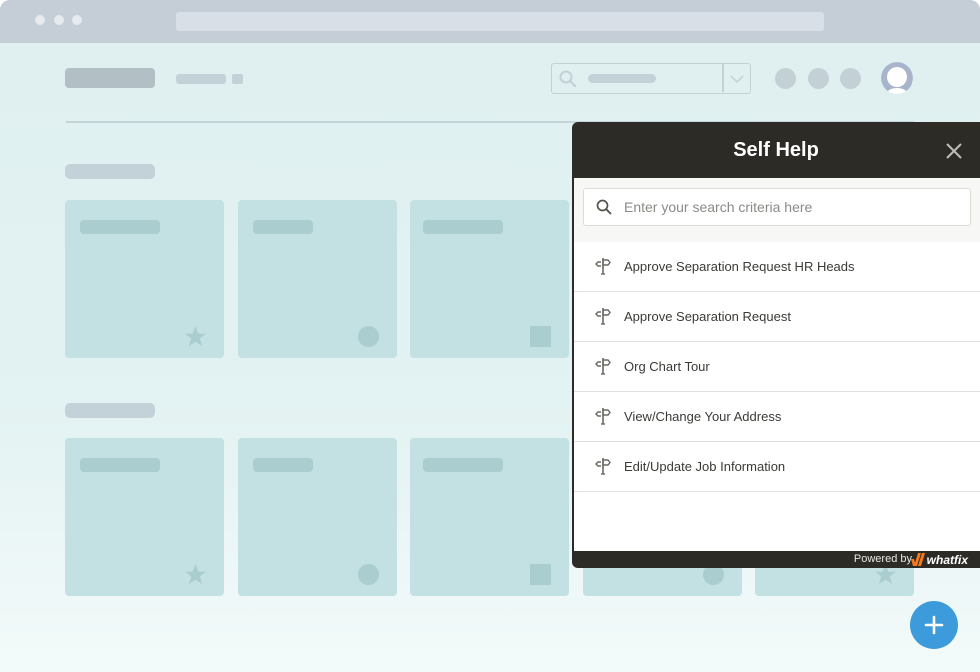  Describe the element at coordinates (237, 79) in the screenshot. I see `nav-placeholder-small` at that location.